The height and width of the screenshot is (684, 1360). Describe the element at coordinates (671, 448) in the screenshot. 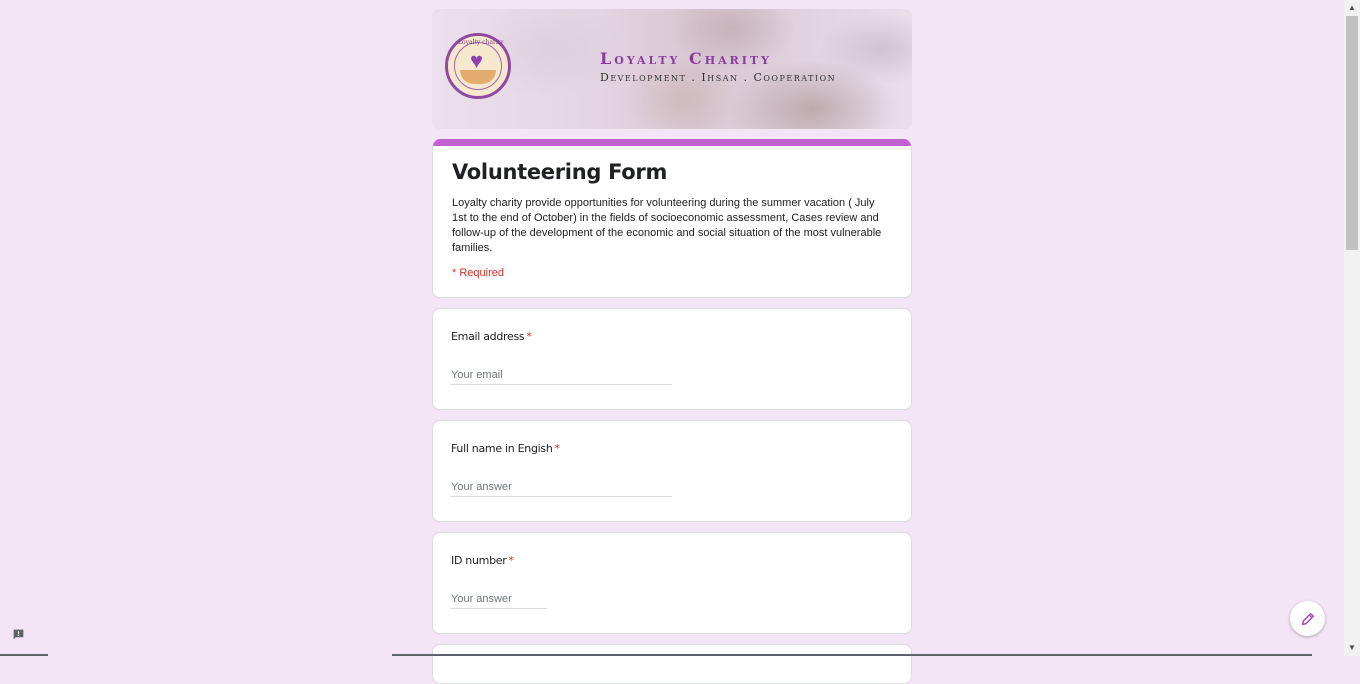

I see `question-label: Full name in Engish *` at that location.